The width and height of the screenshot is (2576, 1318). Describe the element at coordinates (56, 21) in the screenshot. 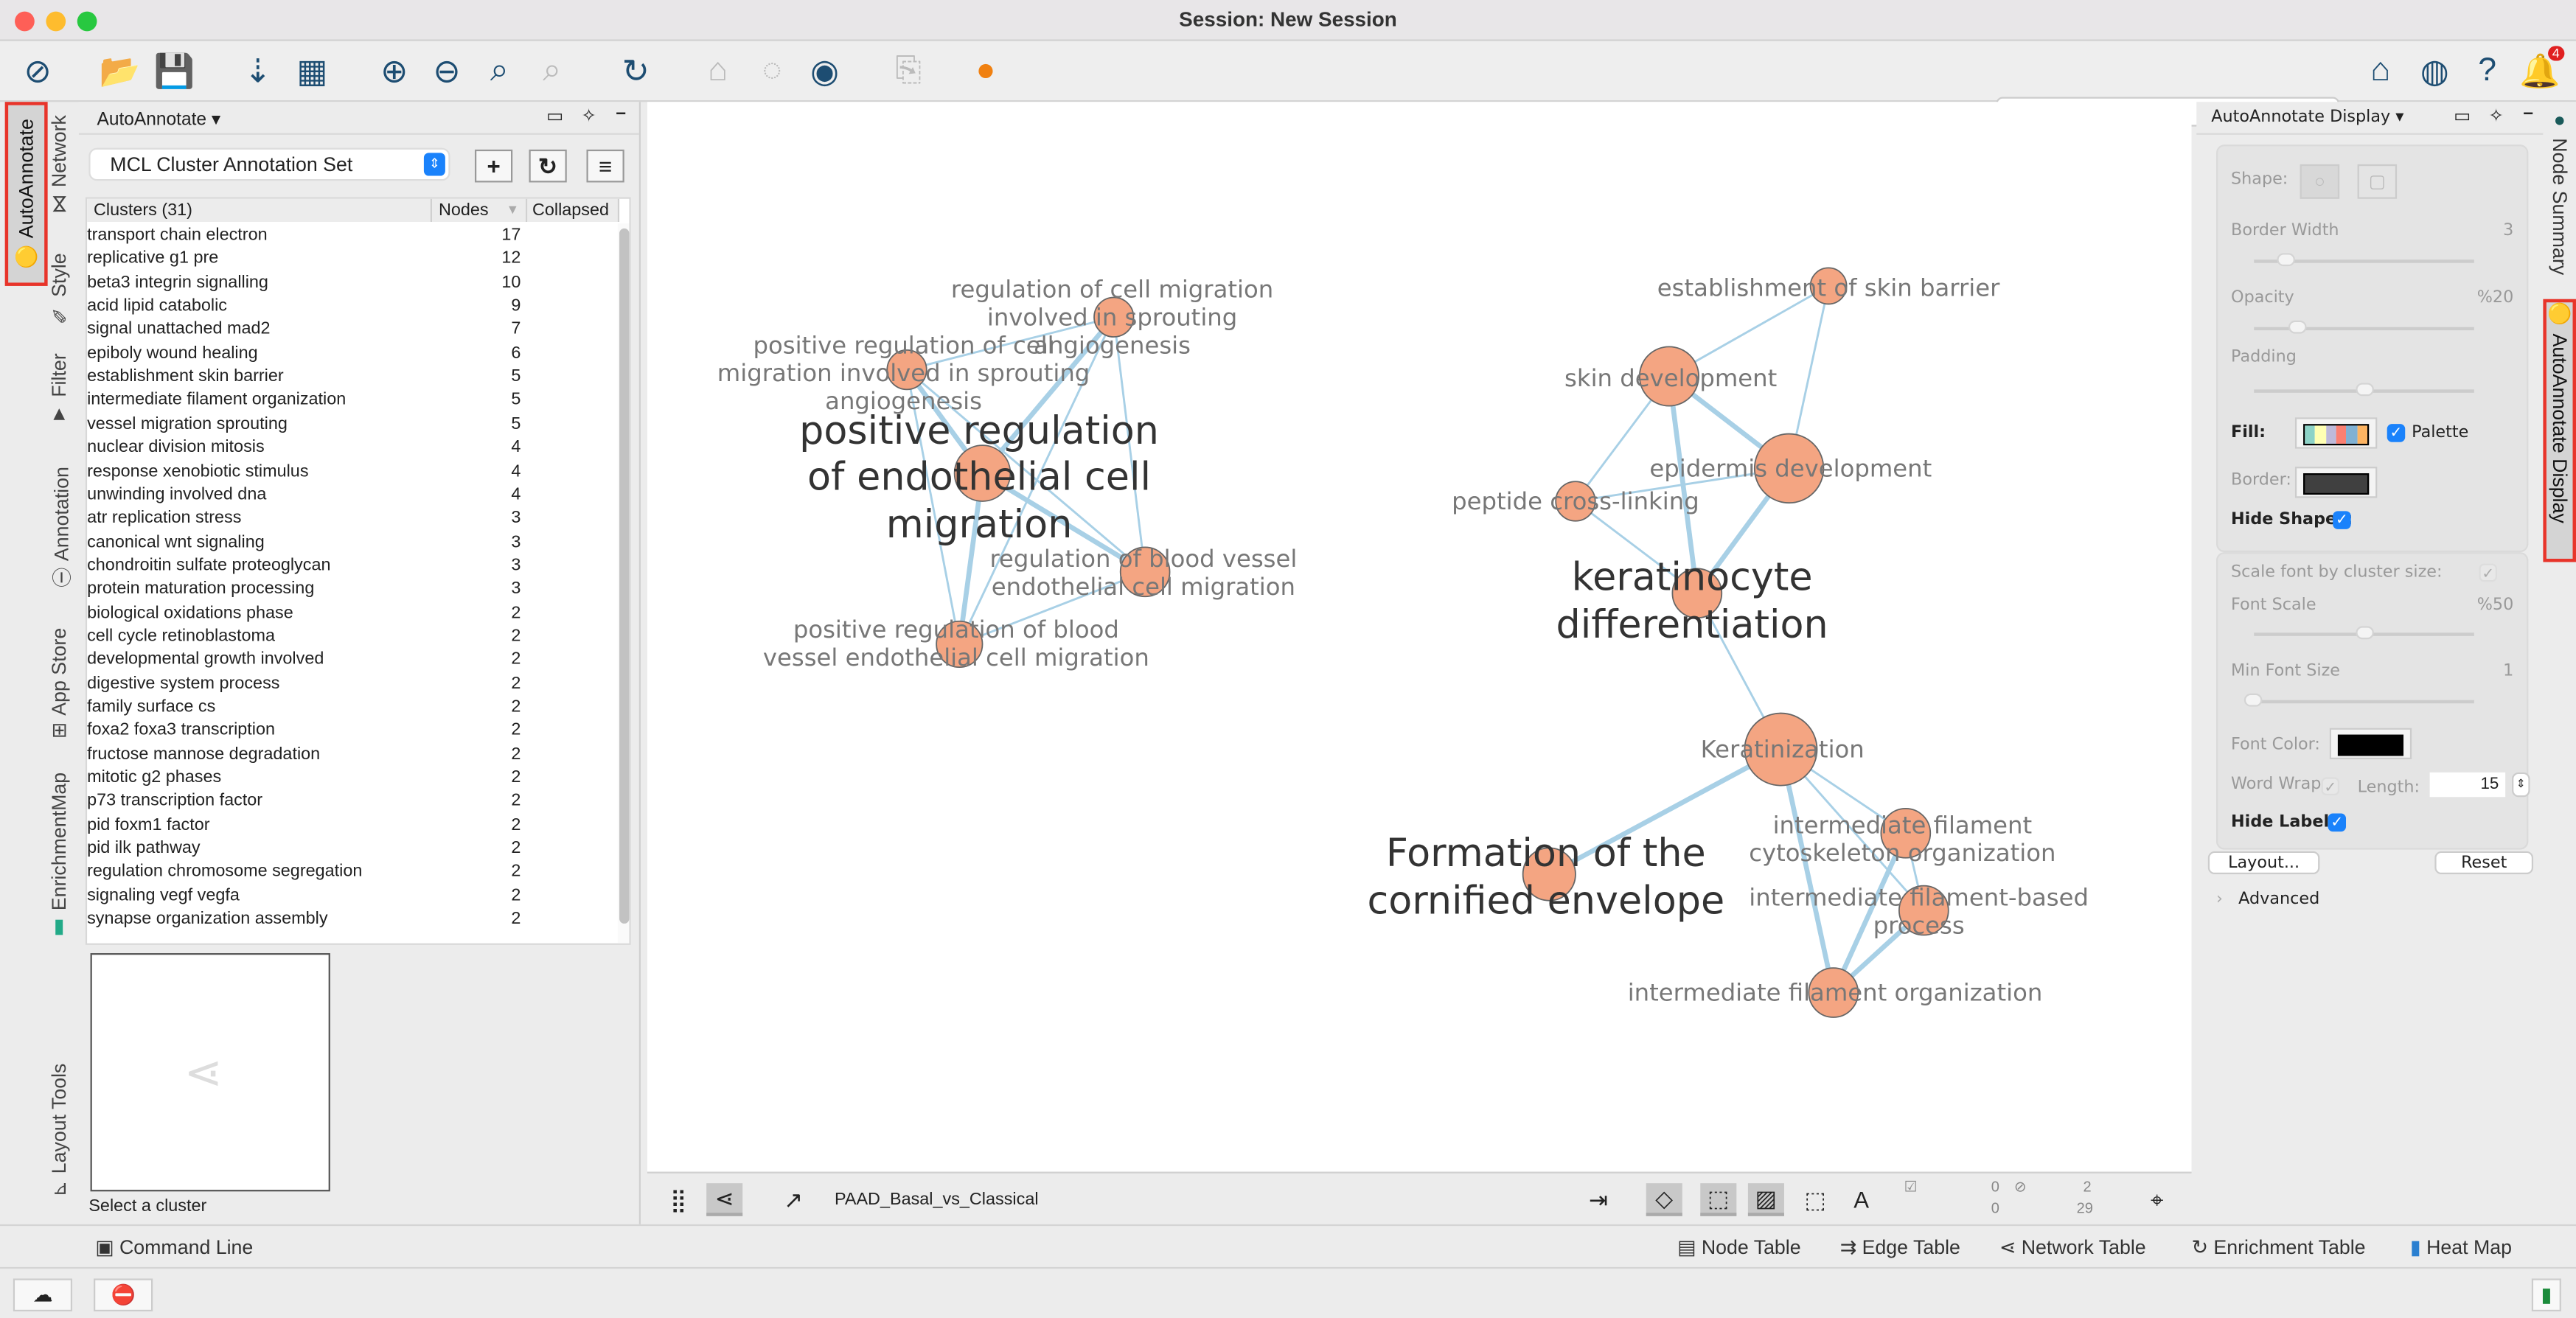

I see `minimize-window-button` at that location.